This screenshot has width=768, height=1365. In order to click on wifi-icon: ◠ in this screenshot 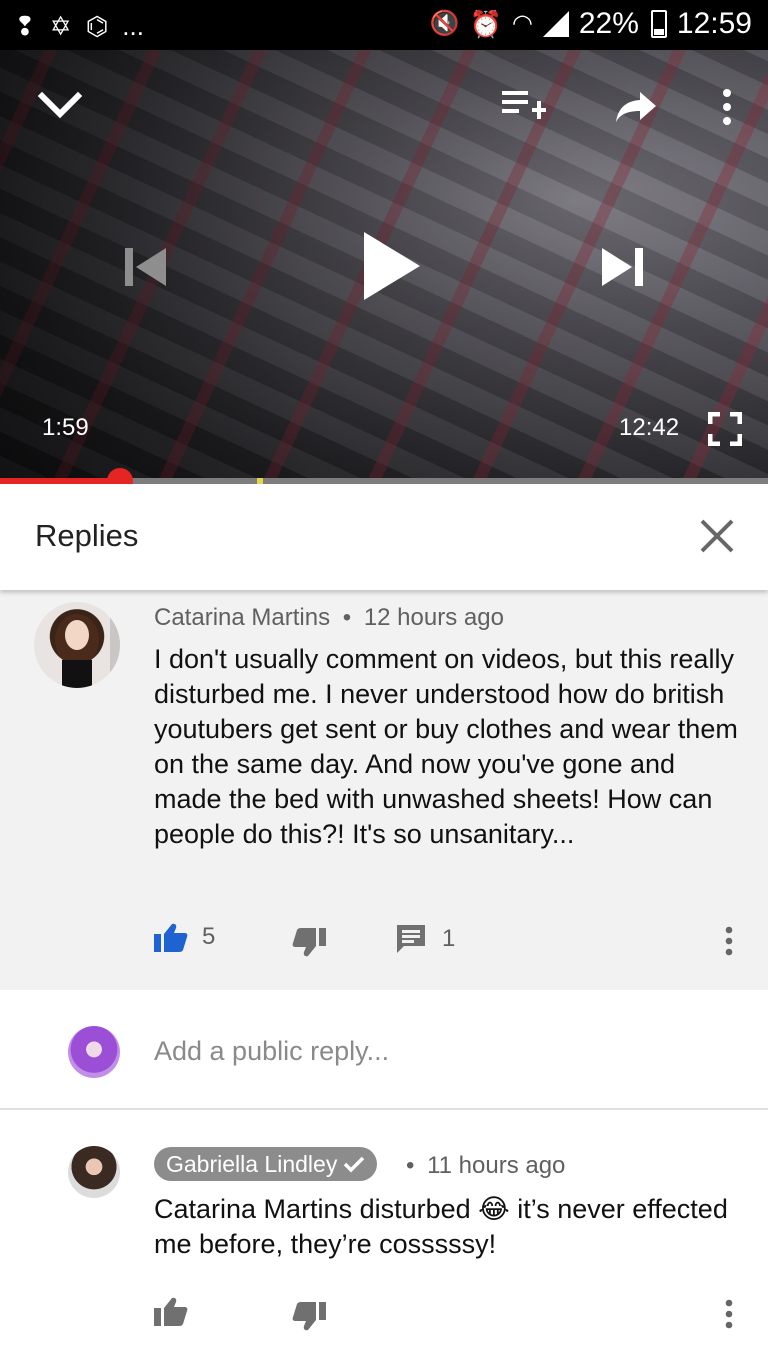, I will do `click(522, 23)`.